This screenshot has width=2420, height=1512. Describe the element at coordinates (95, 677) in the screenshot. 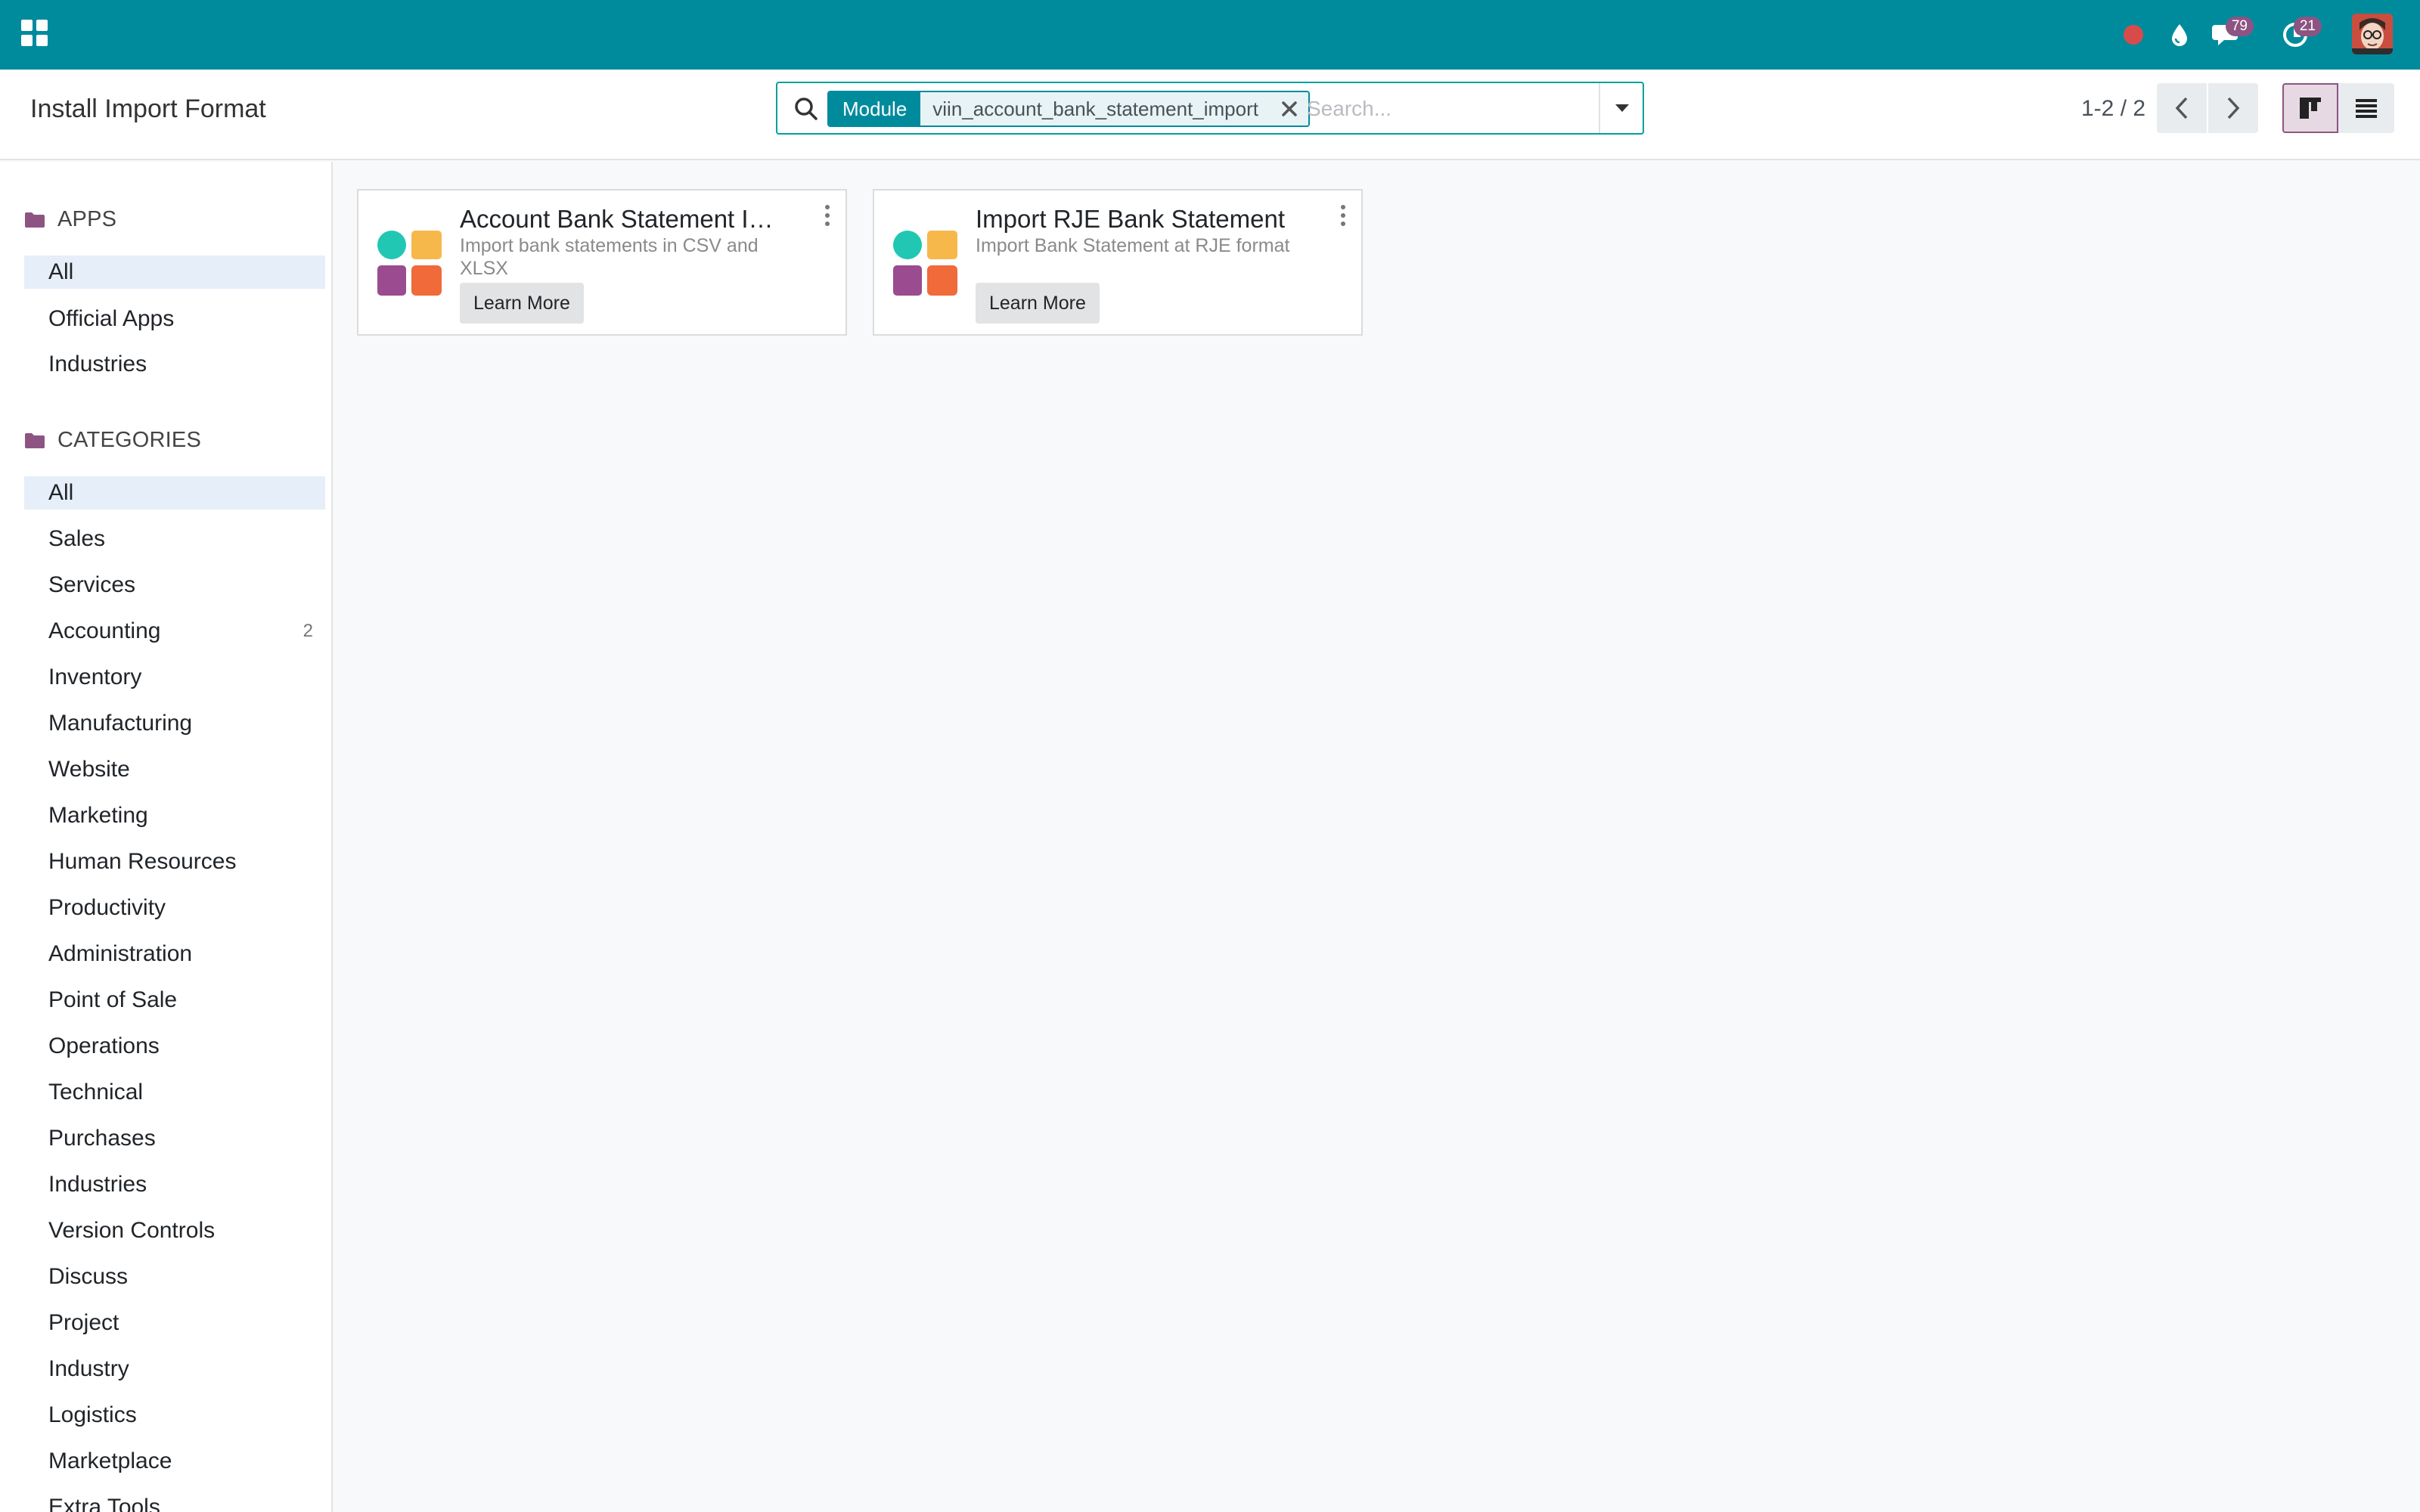

I see `sidebar-item-label: Inventory` at that location.